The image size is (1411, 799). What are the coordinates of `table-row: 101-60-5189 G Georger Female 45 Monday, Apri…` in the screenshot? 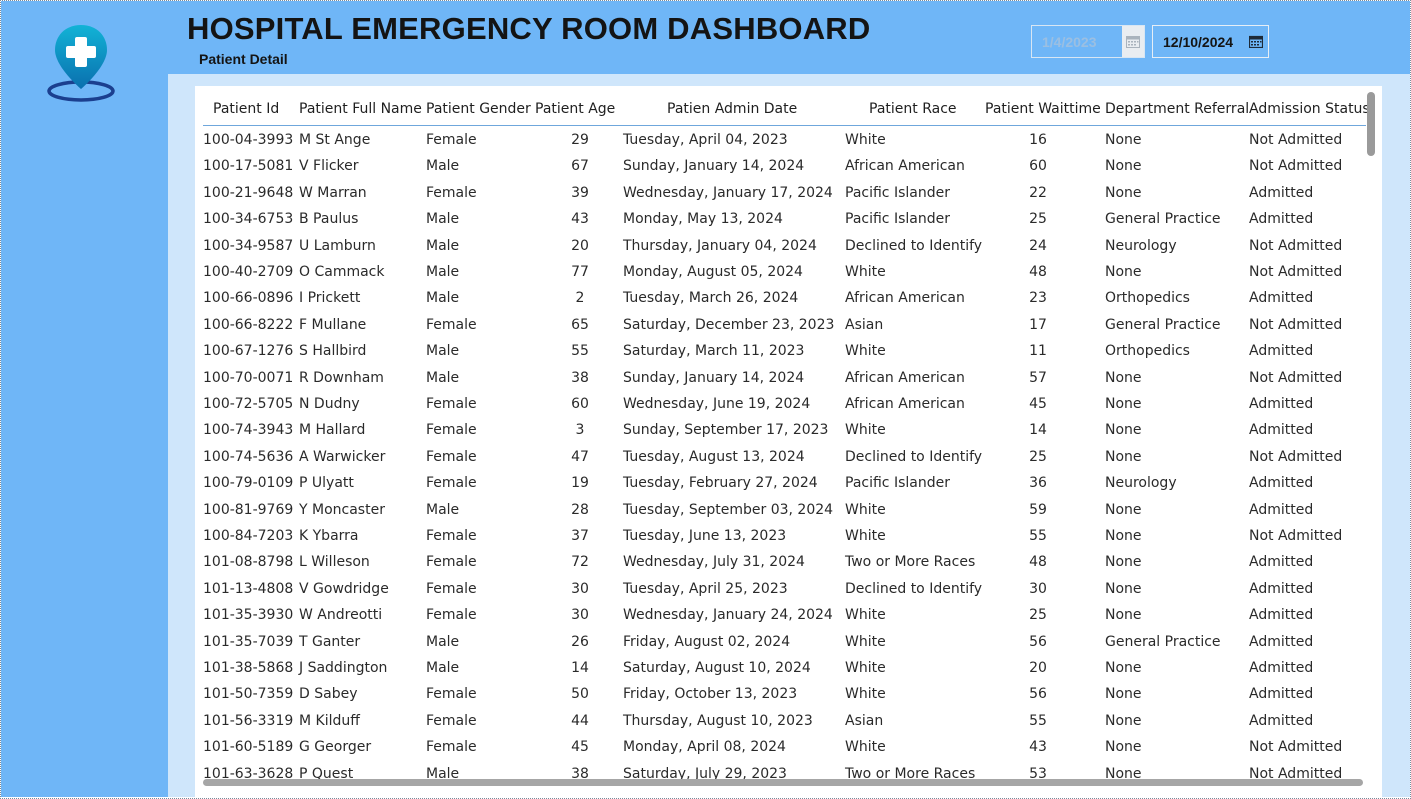 It's located at (784, 750).